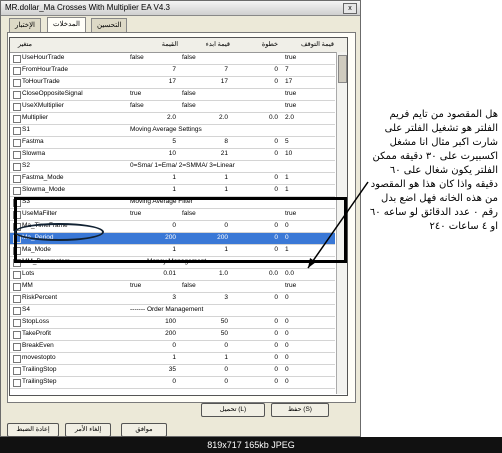 This screenshot has width=502, height=453. What do you see at coordinates (308, 81) in the screenshot?
I see `param-stop: 17` at bounding box center [308, 81].